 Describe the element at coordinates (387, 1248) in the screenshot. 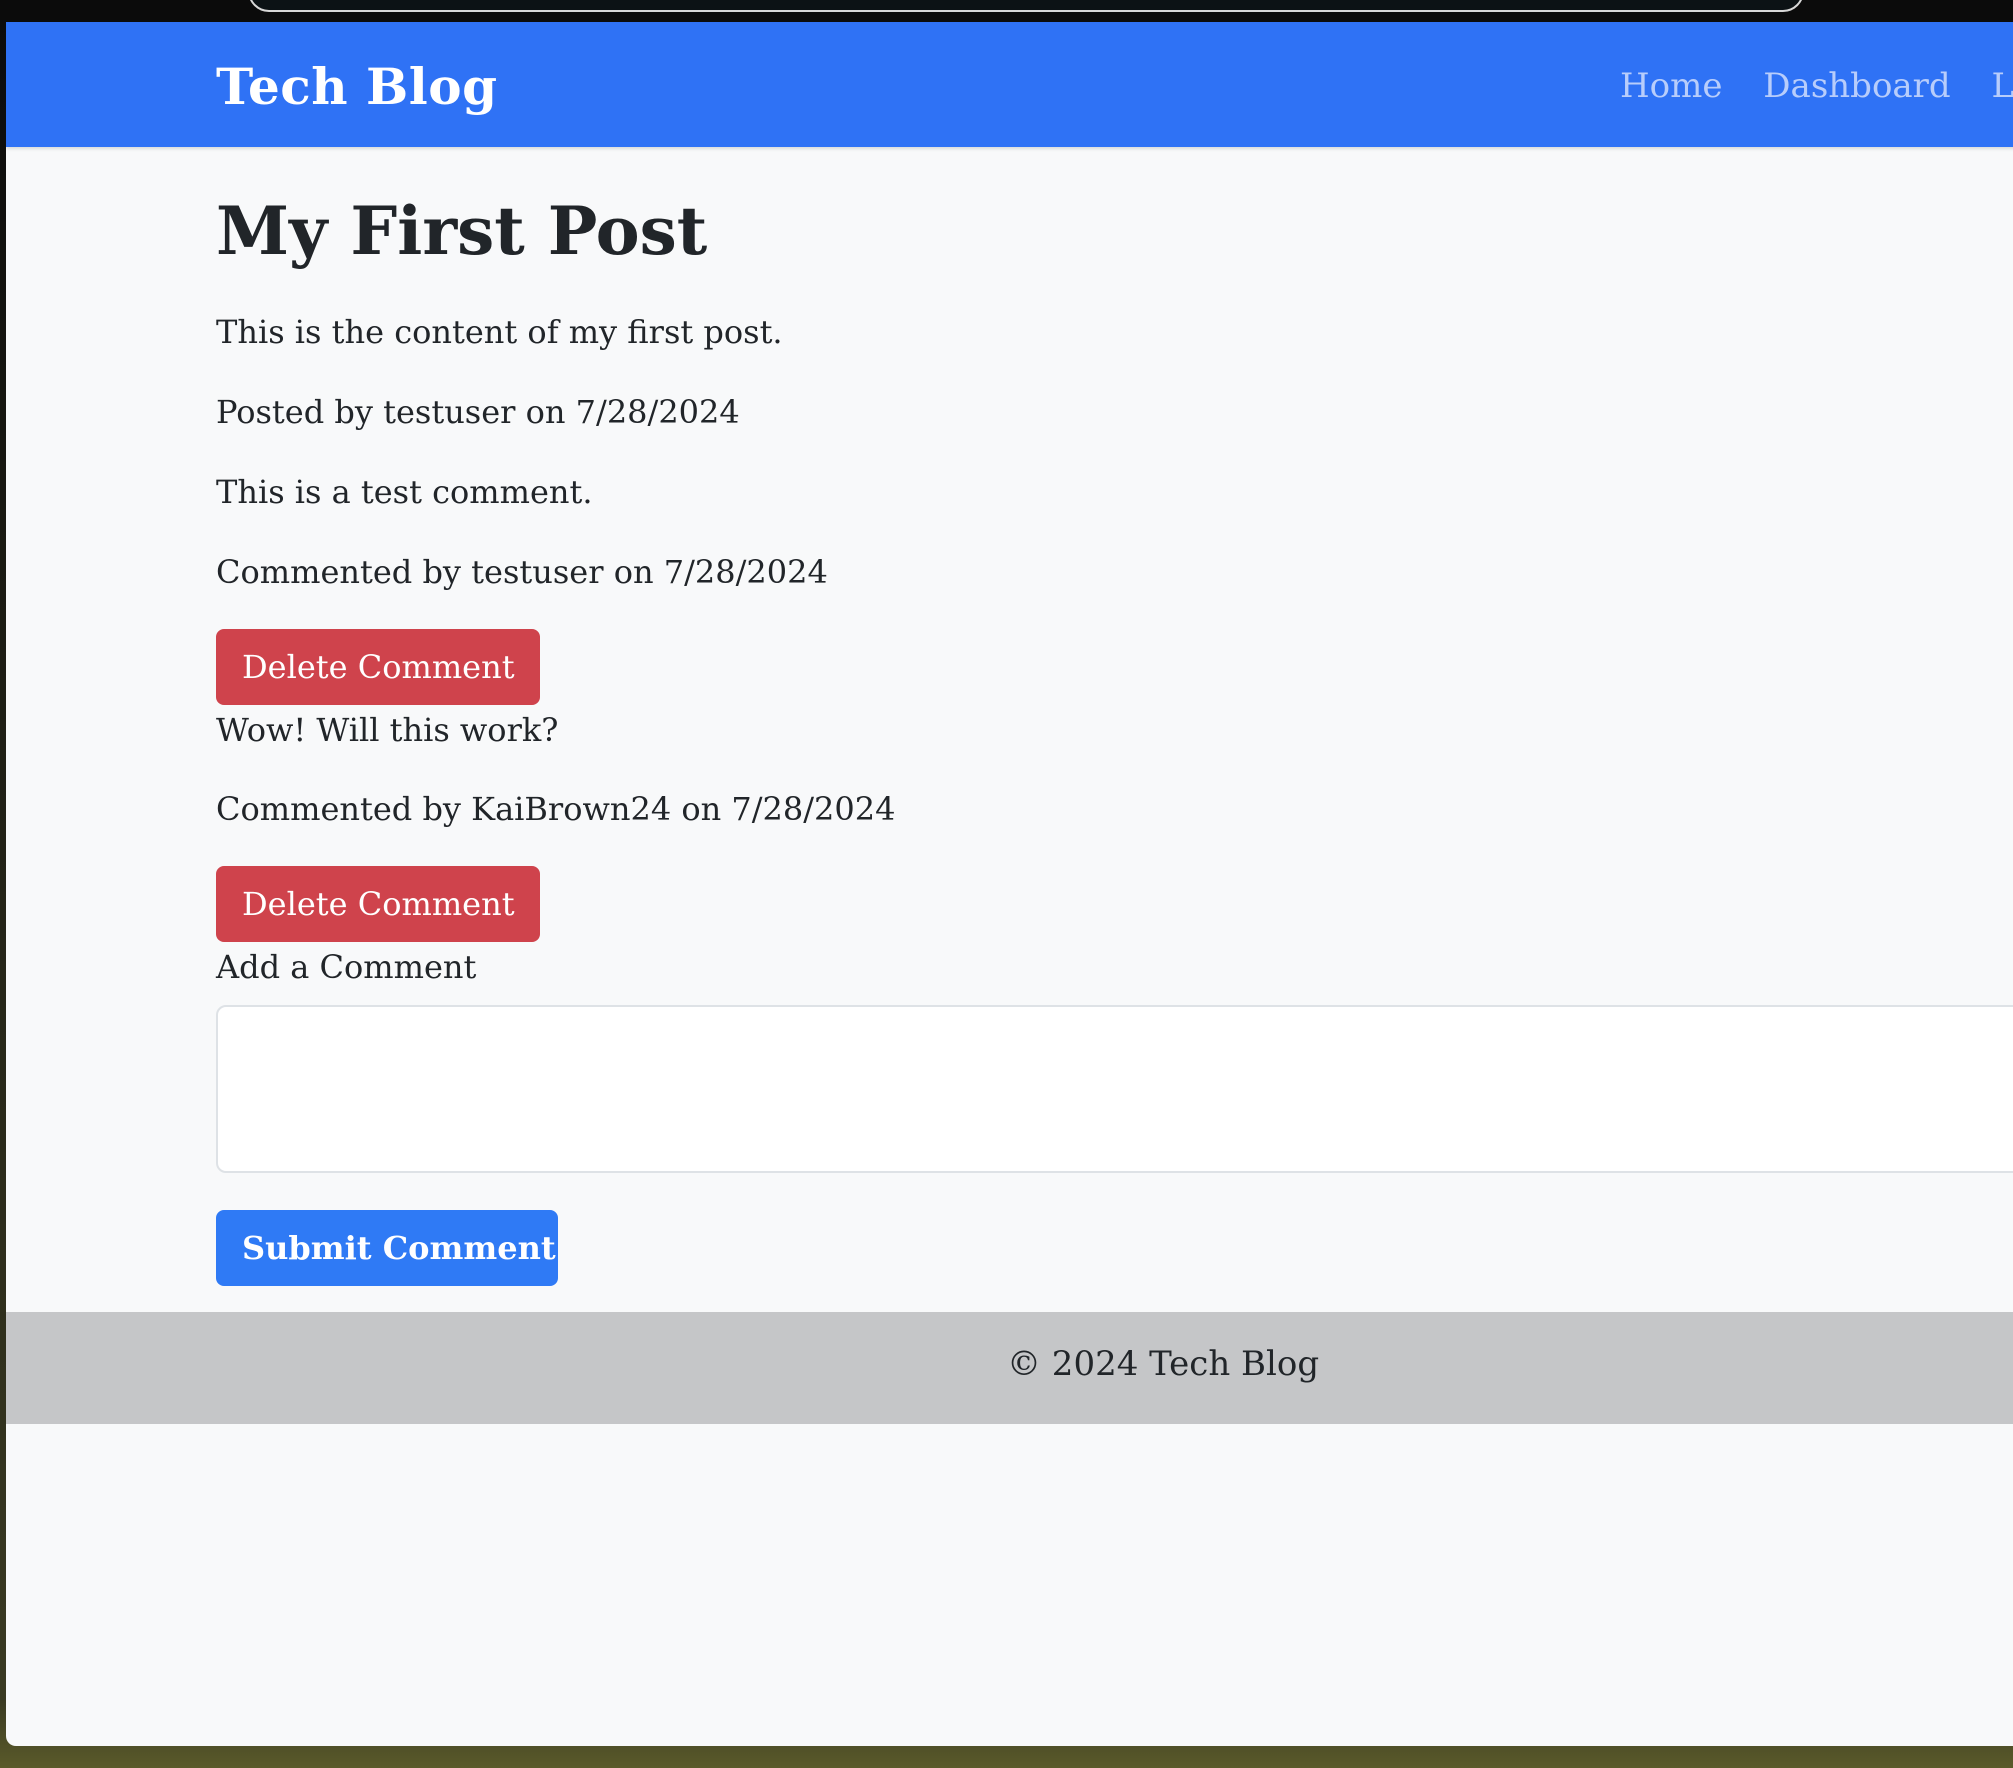

I see `submit-comment-button: Submit Comment` at that location.